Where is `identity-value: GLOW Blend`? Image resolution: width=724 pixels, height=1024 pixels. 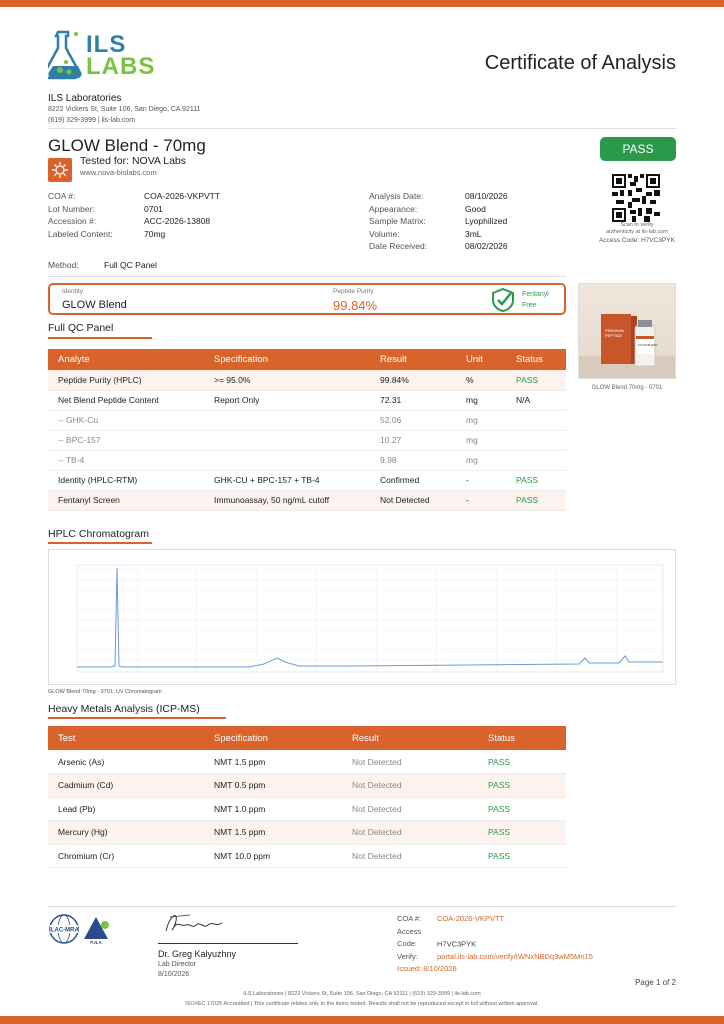
identity-value: GLOW Blend is located at coordinates (94, 305).